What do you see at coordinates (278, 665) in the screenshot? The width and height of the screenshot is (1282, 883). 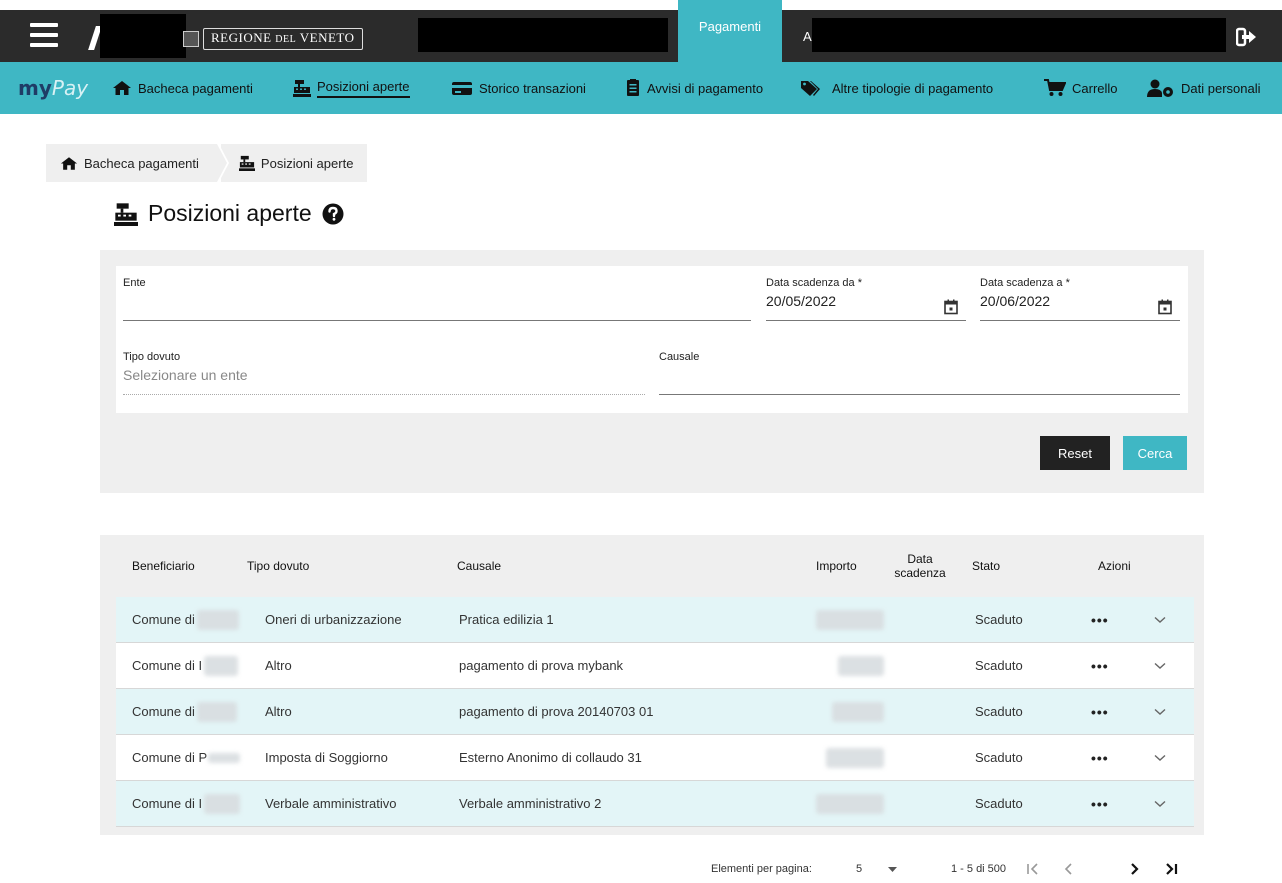 I see `cell-tipo: Altro` at bounding box center [278, 665].